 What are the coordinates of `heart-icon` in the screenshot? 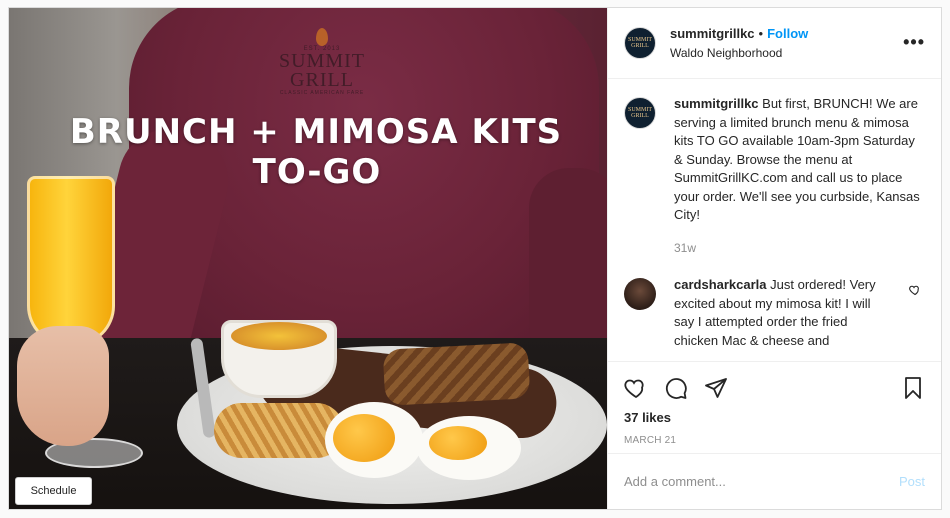 It's located at (636, 388).